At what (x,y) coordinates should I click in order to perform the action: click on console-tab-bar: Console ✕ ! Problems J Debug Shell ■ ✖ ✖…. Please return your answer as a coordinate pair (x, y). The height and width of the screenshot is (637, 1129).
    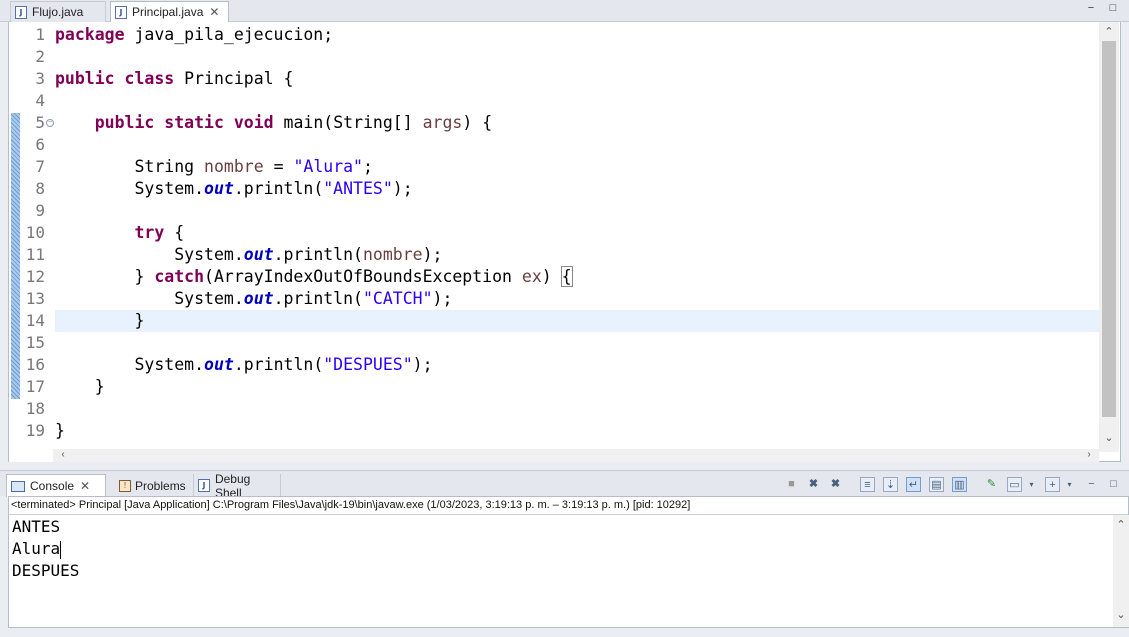
    Looking at the image, I should click on (564, 485).